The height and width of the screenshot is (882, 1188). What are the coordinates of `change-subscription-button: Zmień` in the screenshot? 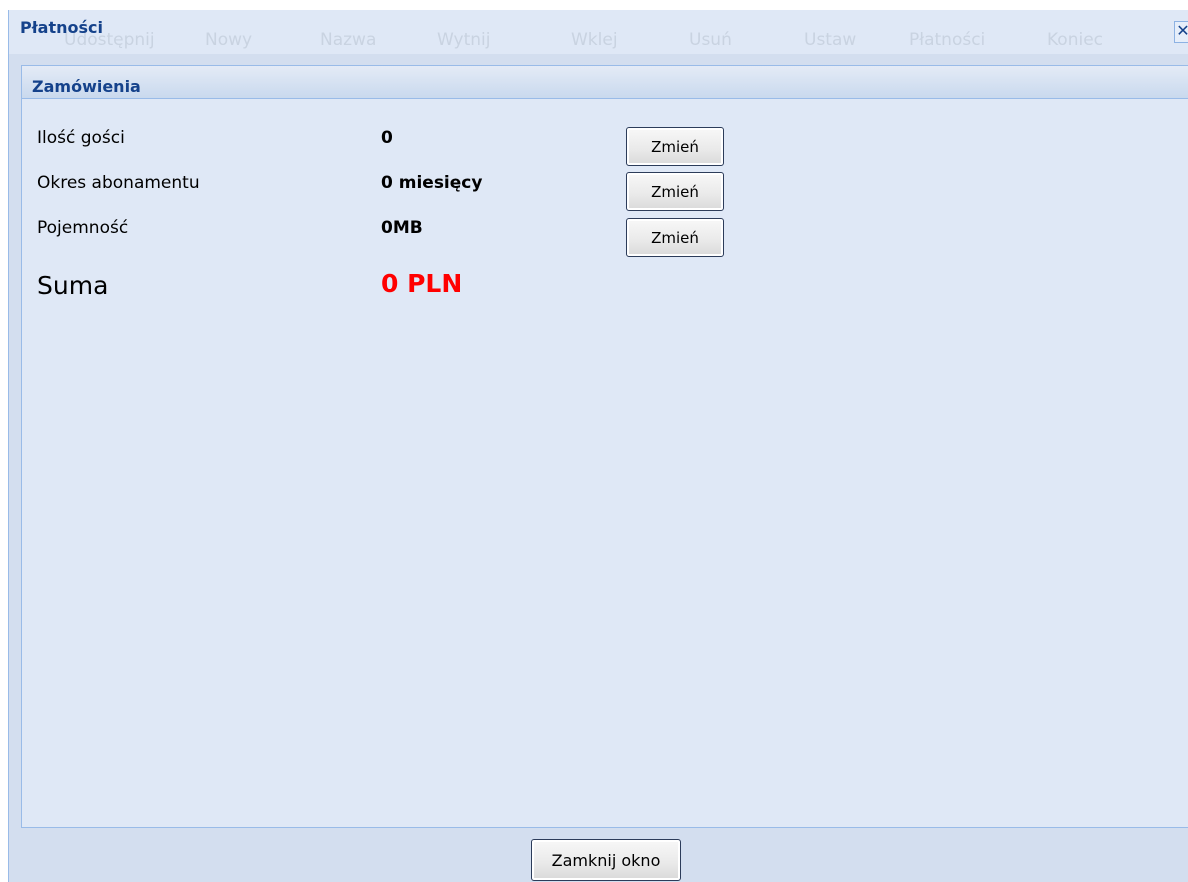 It's located at (675, 191).